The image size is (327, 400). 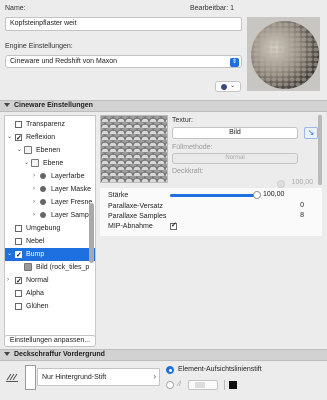 What do you see at coordinates (281, 184) in the screenshot?
I see `opacity-slider-knob` at bounding box center [281, 184].